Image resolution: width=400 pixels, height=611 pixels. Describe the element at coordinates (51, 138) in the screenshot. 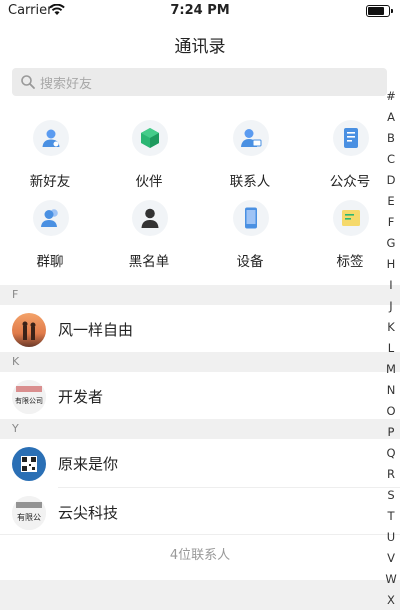

I see `new-friend-icon` at that location.